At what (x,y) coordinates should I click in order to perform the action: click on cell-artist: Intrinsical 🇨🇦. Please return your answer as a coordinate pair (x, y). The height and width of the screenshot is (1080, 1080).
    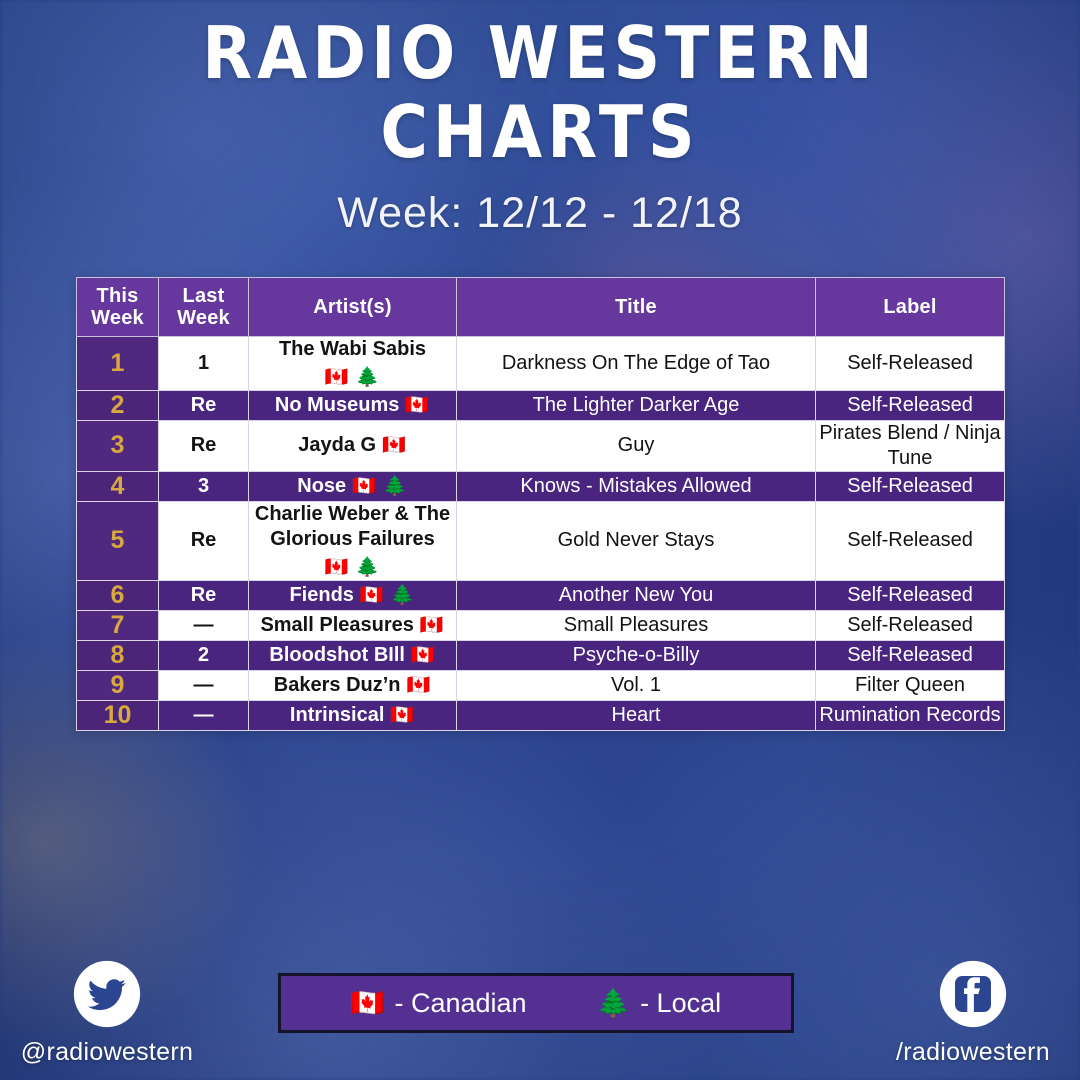
    Looking at the image, I should click on (352, 715).